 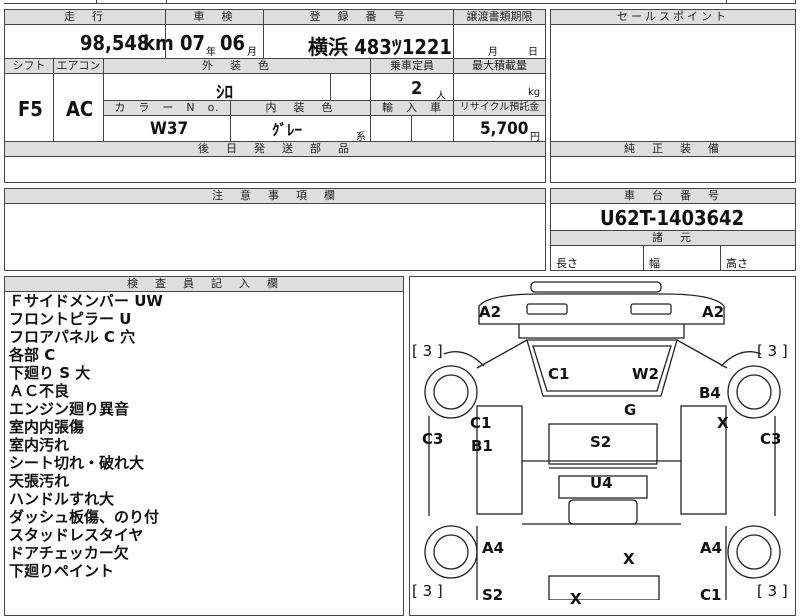 I want to click on ac-header: エアコン, so click(x=78, y=66).